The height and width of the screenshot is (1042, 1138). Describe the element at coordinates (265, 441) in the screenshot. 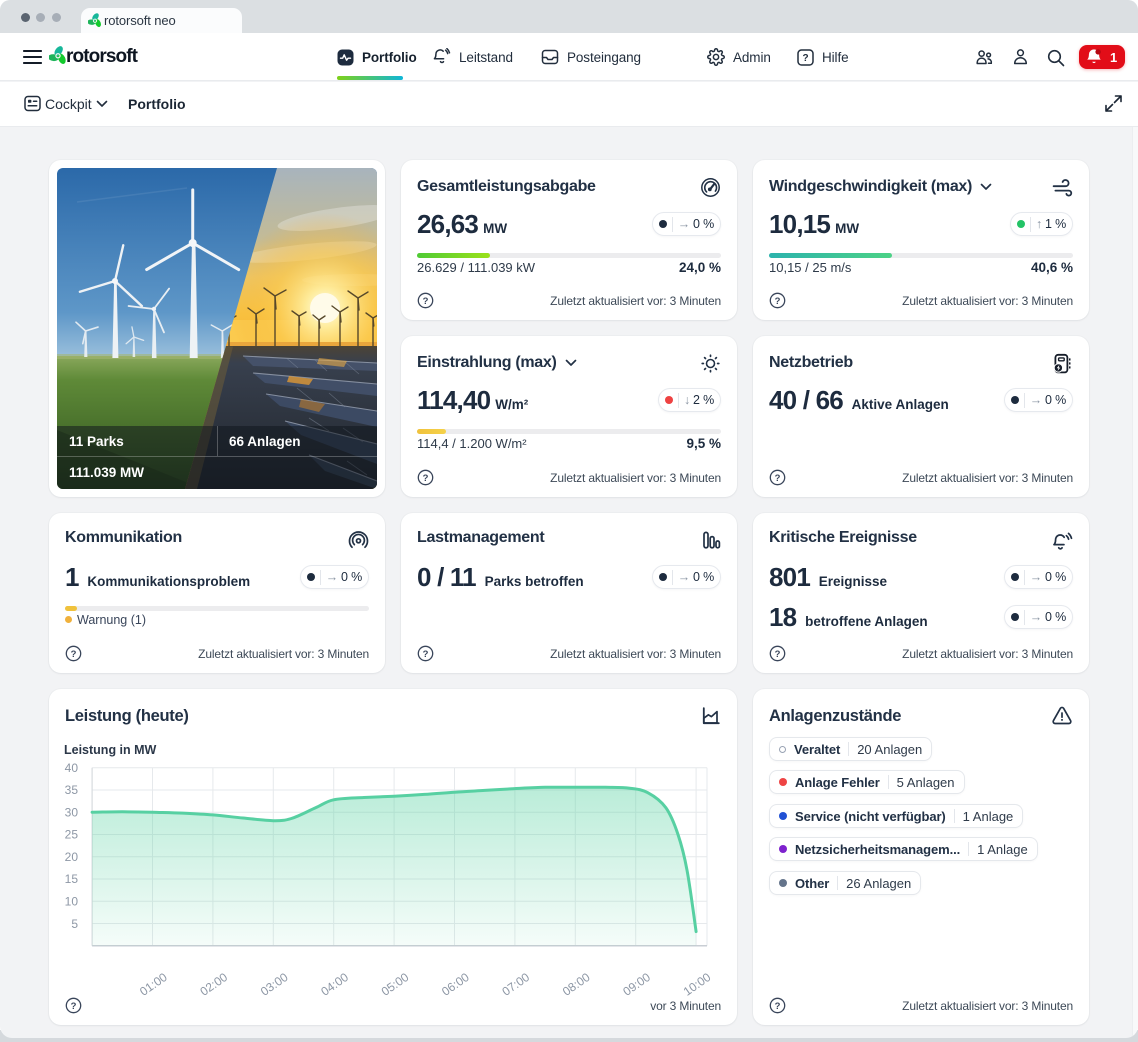

I see `svg-text: 66 Anlagen` at that location.